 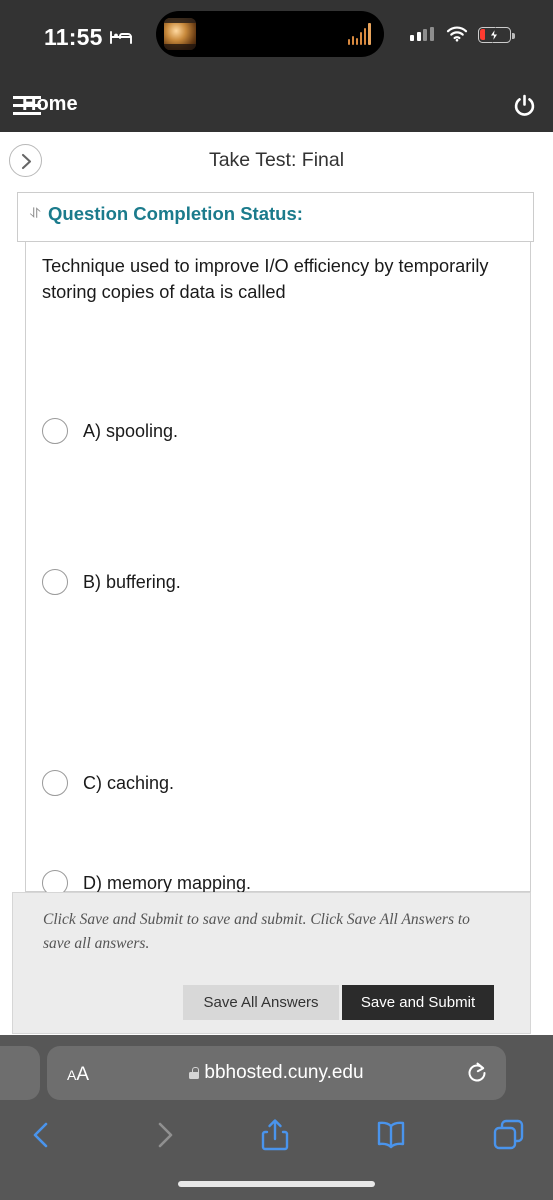 What do you see at coordinates (422, 34) in the screenshot?
I see `cellular-signal-icon` at bounding box center [422, 34].